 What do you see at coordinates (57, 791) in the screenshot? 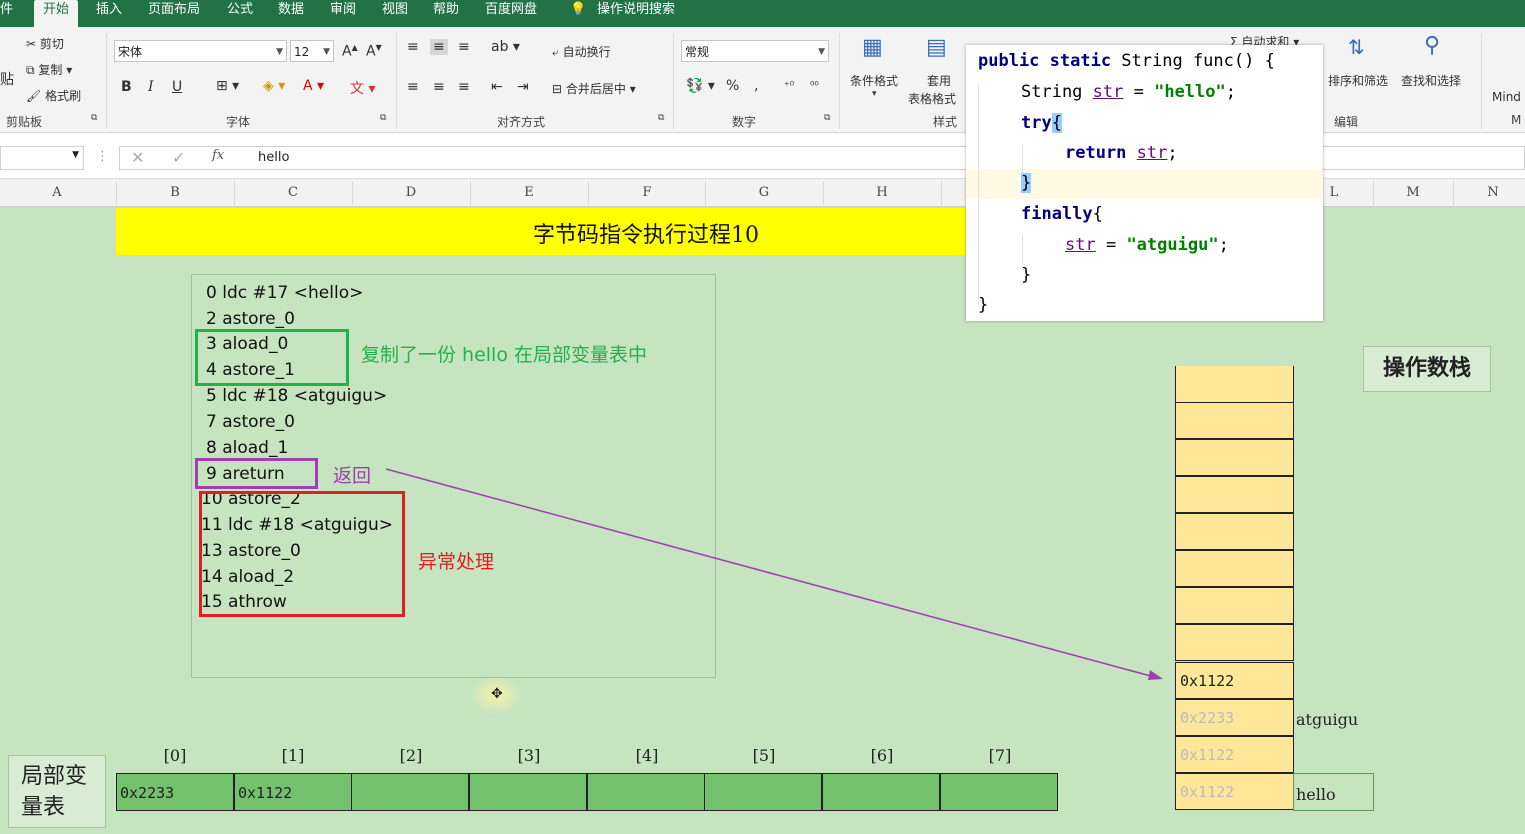
I see `local-variable-table-label: 局部变 量表` at bounding box center [57, 791].